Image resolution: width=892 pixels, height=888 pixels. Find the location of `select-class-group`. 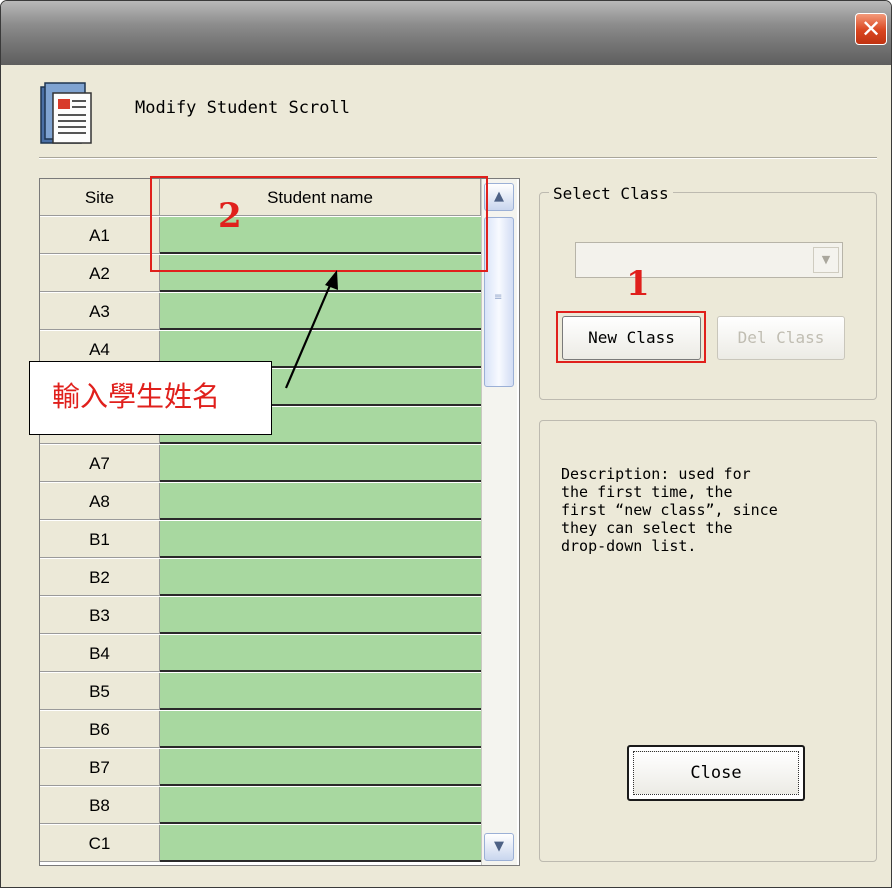

select-class-group is located at coordinates (708, 296).